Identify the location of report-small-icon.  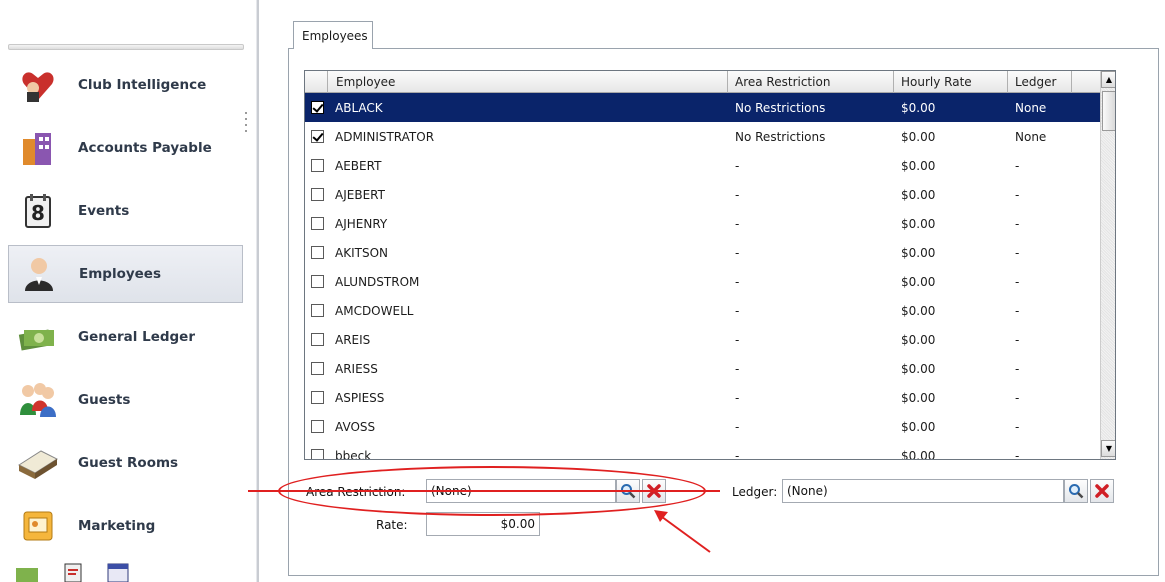
(73, 572).